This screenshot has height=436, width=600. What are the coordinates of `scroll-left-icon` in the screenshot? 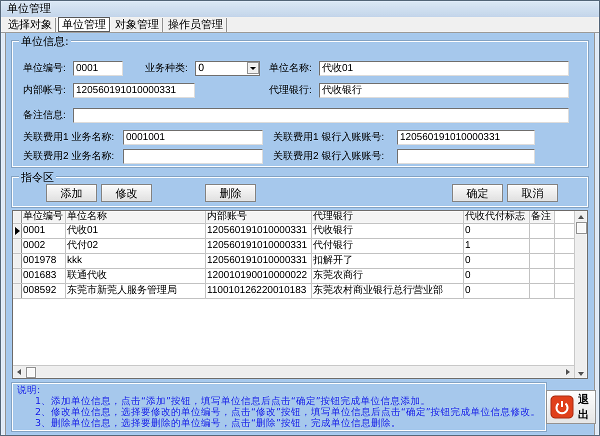 It's located at (19, 372).